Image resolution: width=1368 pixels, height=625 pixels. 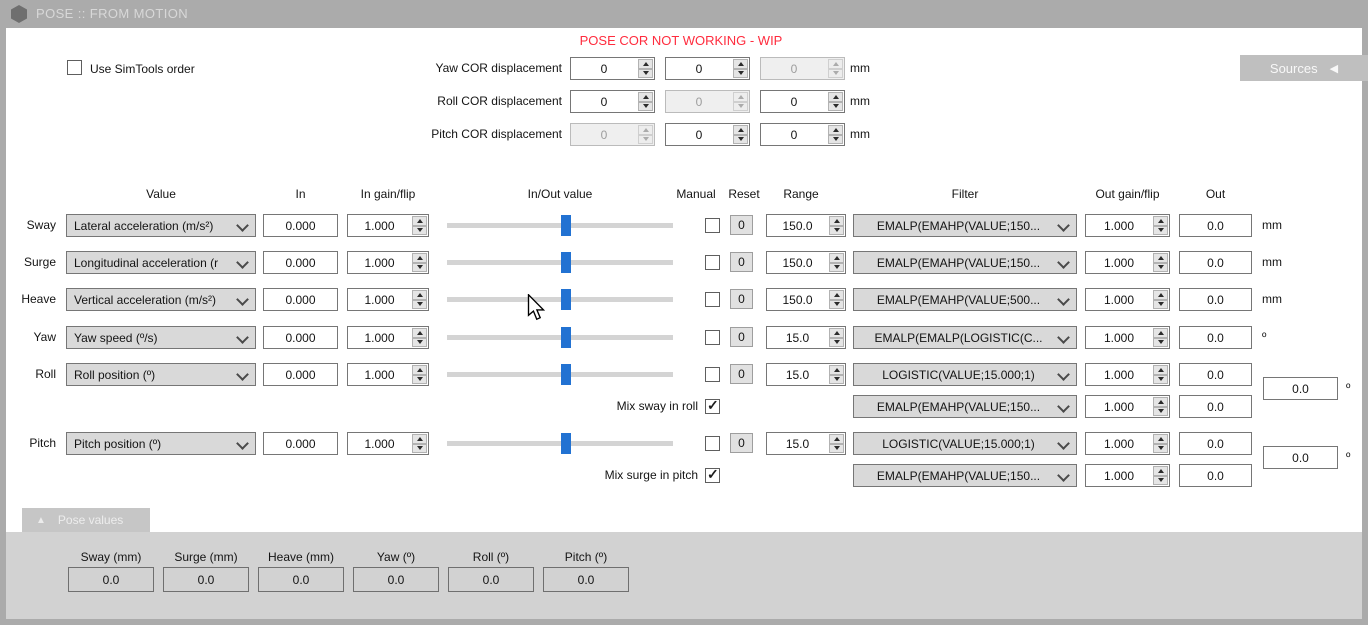 I want to click on pitch-cor-z-input: 0, so click(x=802, y=134).